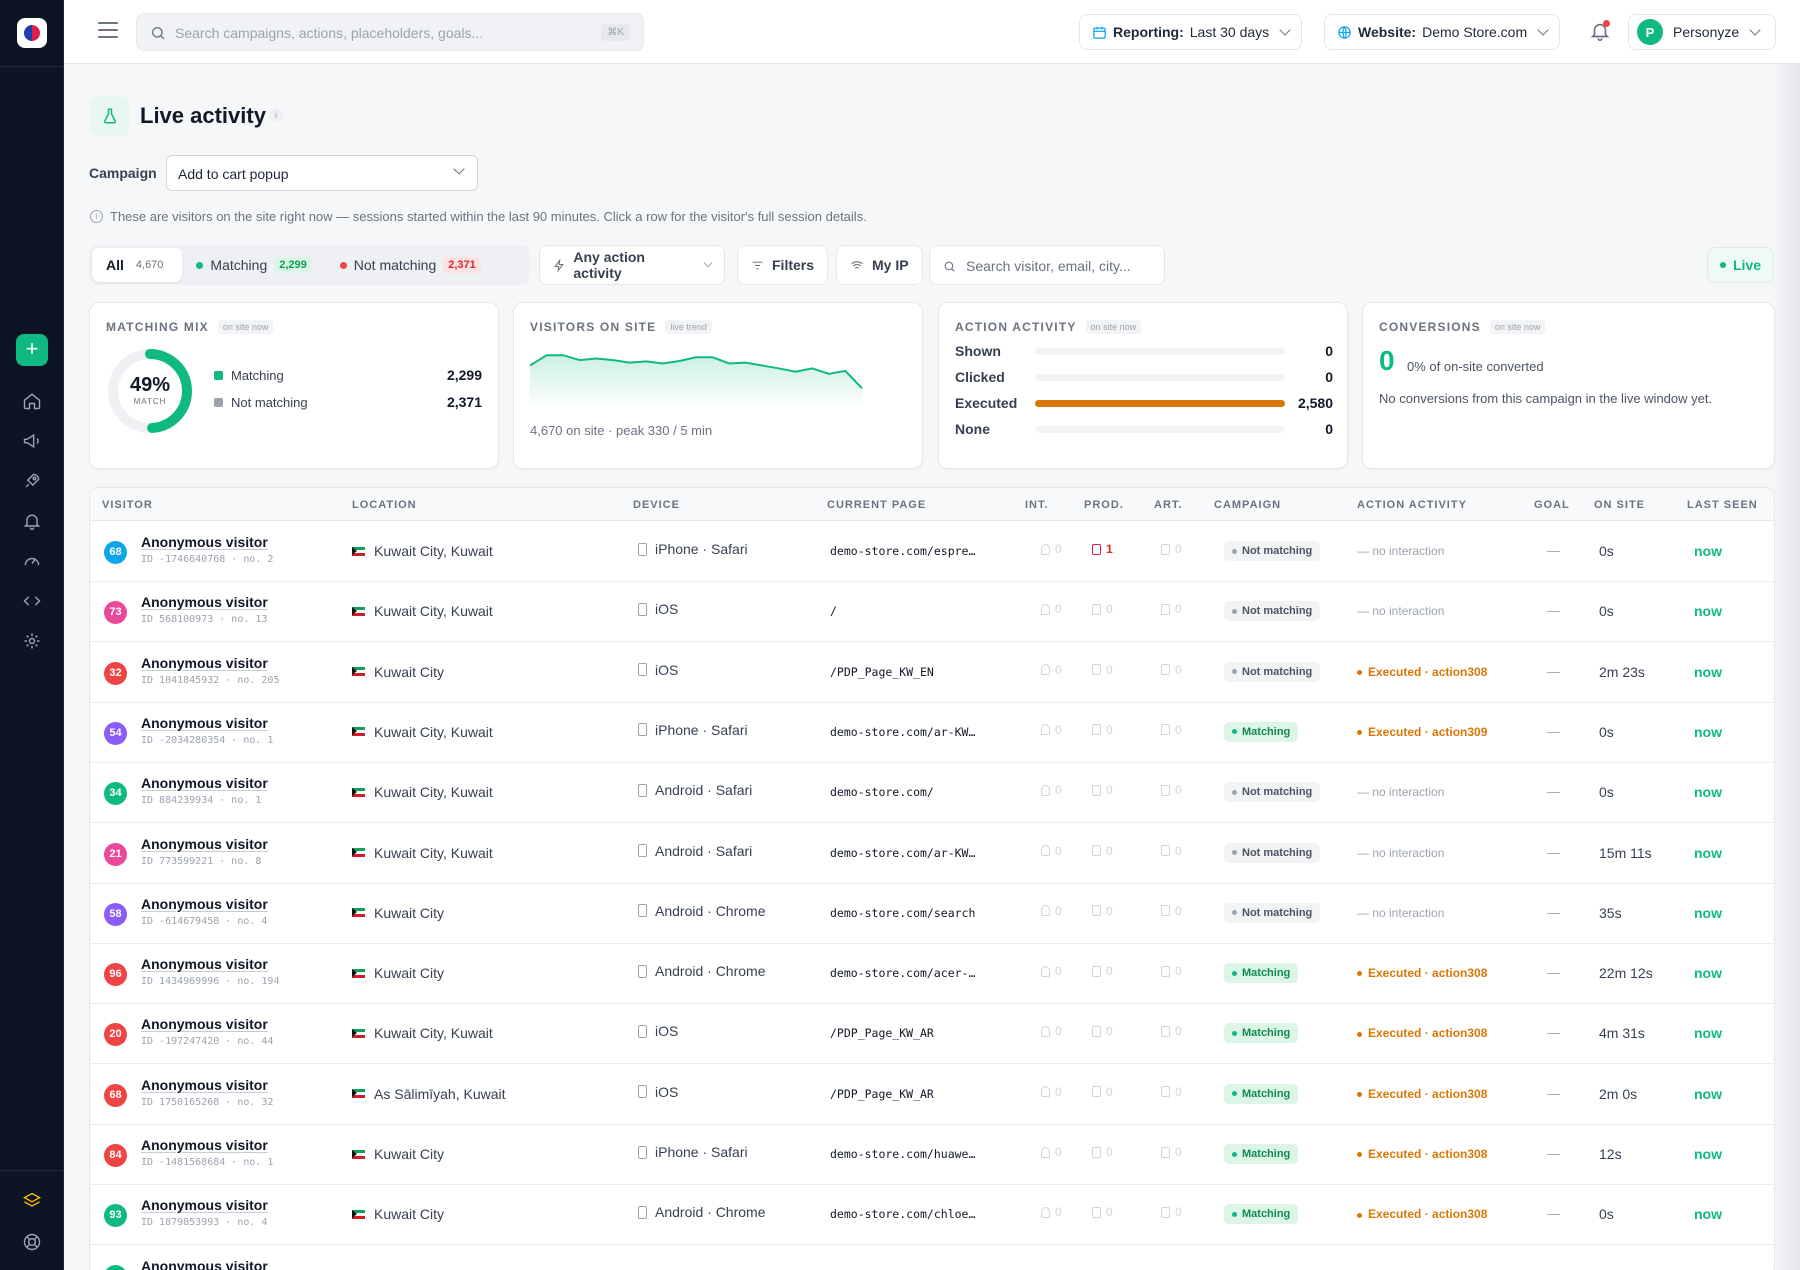 This screenshot has height=1270, width=1800. Describe the element at coordinates (879, 265) in the screenshot. I see `my-ip-button: My IP` at that location.